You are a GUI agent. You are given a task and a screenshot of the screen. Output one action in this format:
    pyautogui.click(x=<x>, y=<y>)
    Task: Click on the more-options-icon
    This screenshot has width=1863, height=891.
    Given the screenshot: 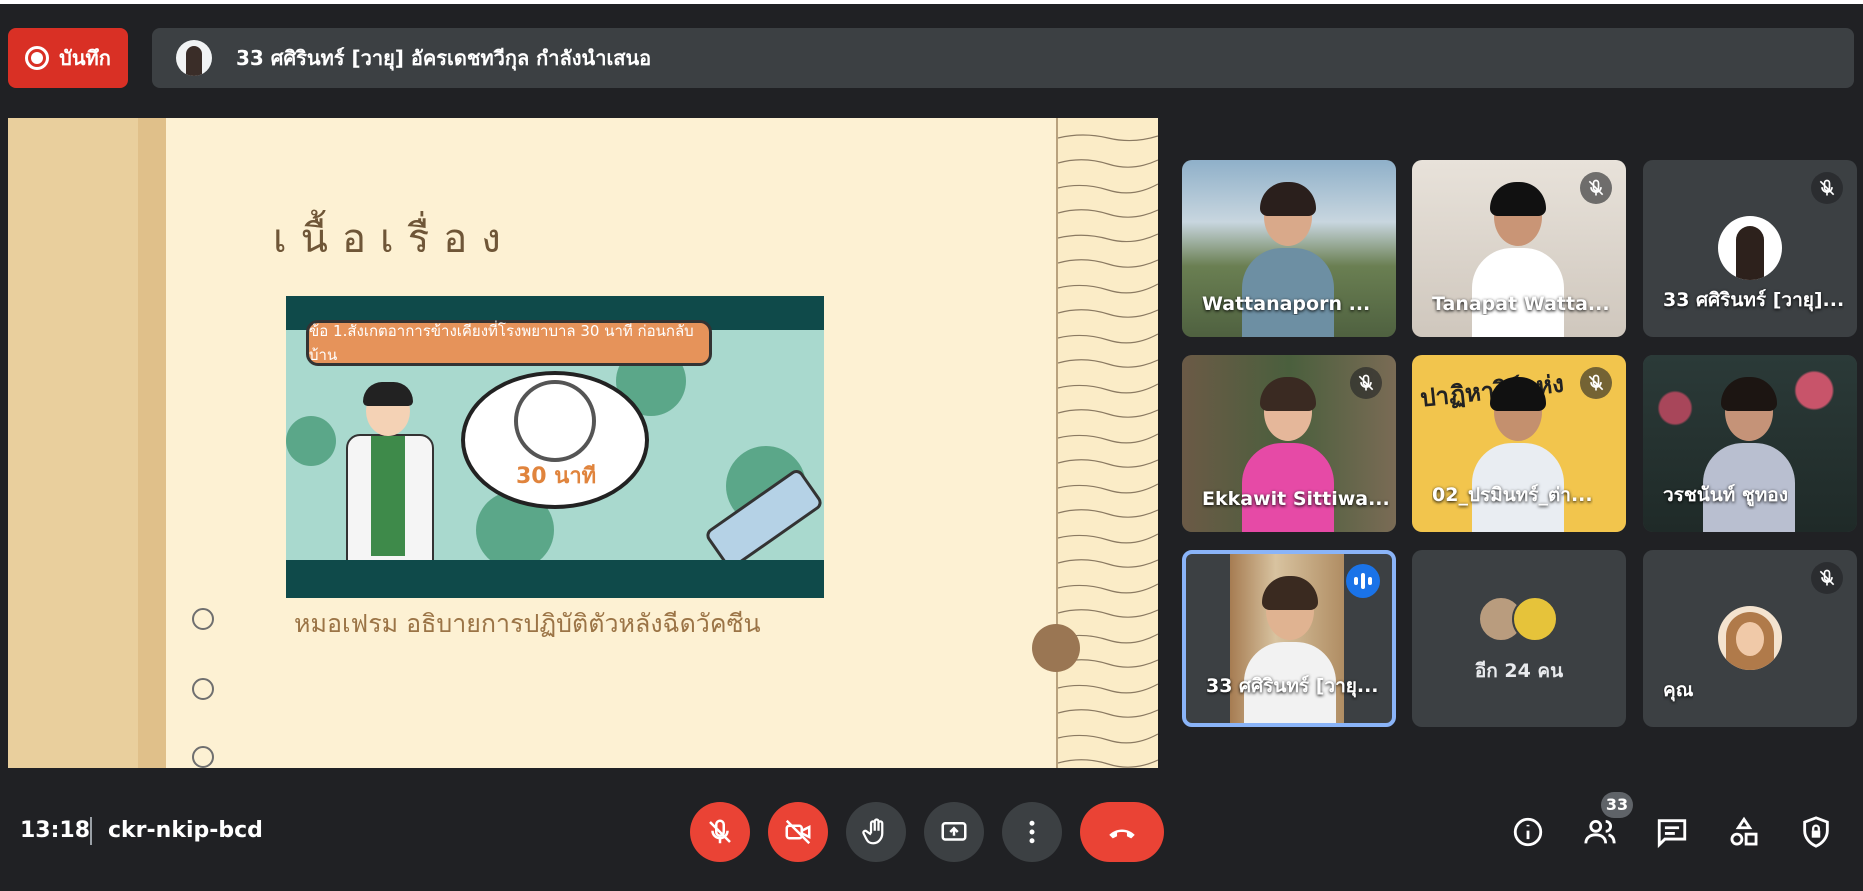 What is the action you would take?
    pyautogui.click(x=1032, y=832)
    